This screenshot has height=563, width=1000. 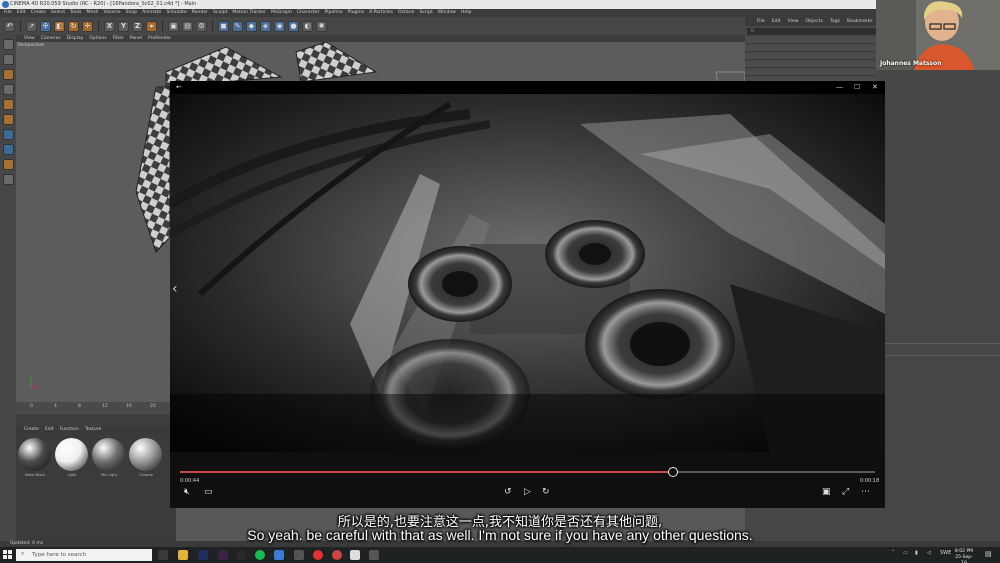 I want to click on c4d-menu-item-2: Create, so click(x=38, y=13).